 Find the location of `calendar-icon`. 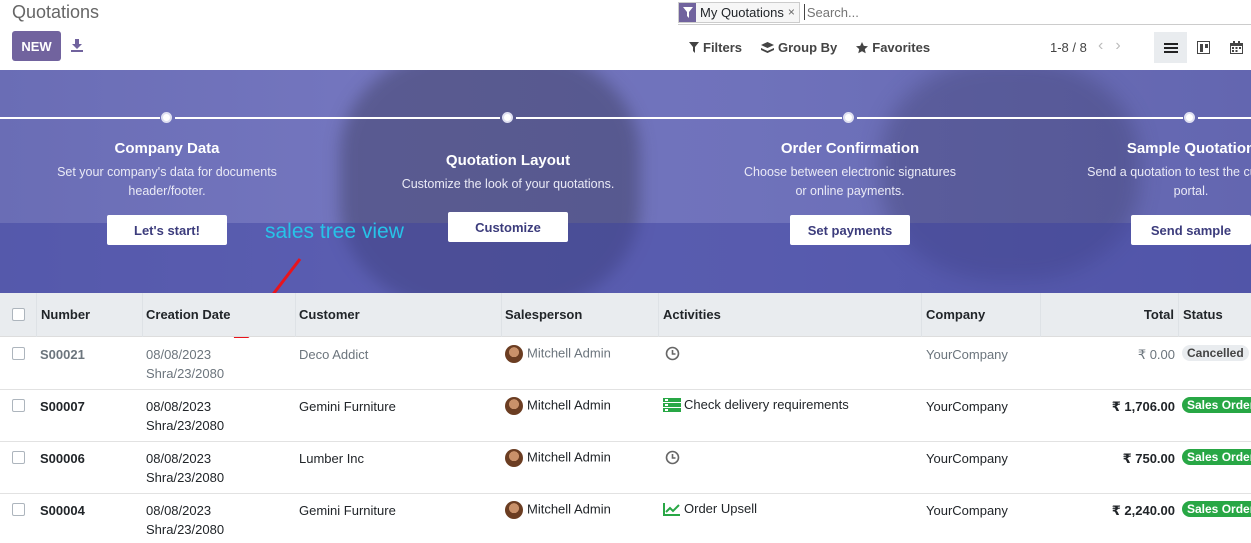

calendar-icon is located at coordinates (1236, 47).